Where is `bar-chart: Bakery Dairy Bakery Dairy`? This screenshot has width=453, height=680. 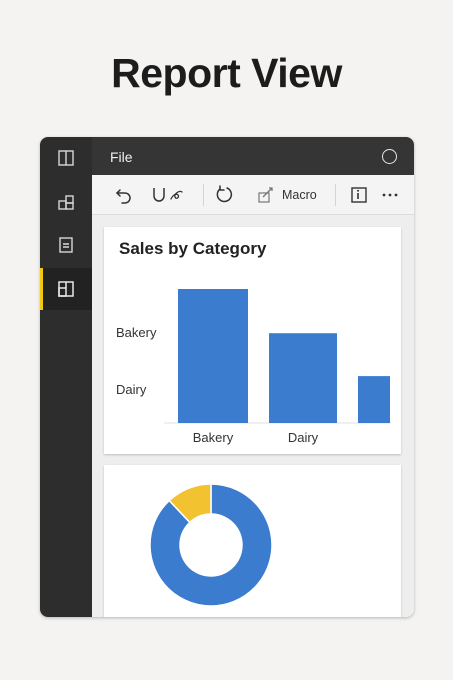
bar-chart: Bakery Dairy Bakery Dairy is located at coordinates (253, 367).